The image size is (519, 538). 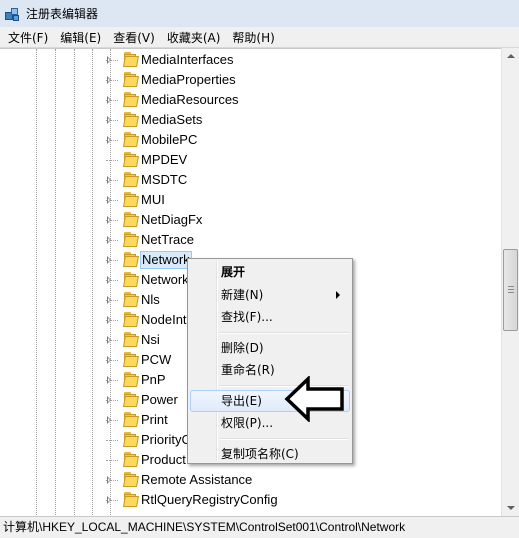 I want to click on menu-favorites: 收藏夹(A), so click(x=194, y=37).